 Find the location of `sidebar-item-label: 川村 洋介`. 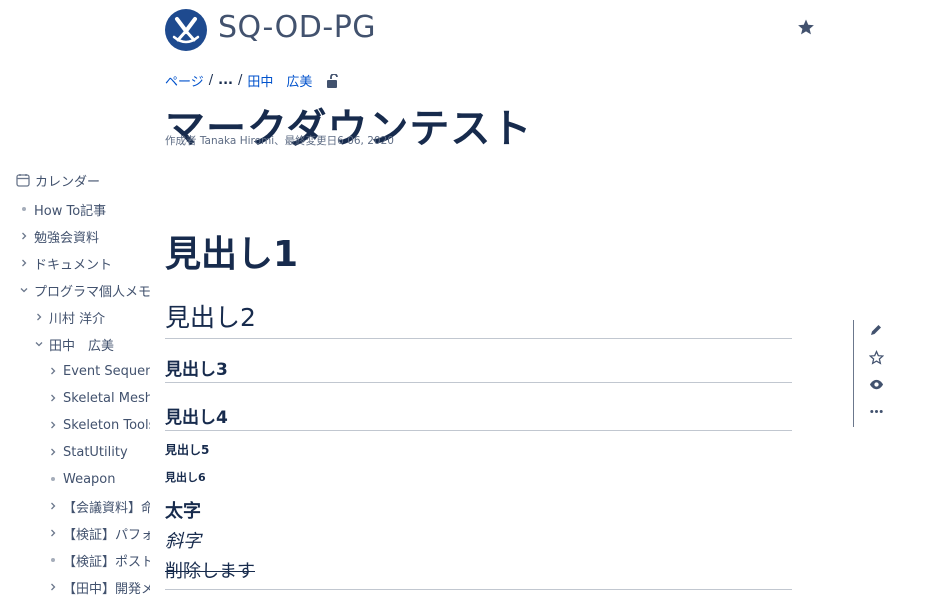

sidebar-item-label: 川村 洋介 is located at coordinates (77, 319).